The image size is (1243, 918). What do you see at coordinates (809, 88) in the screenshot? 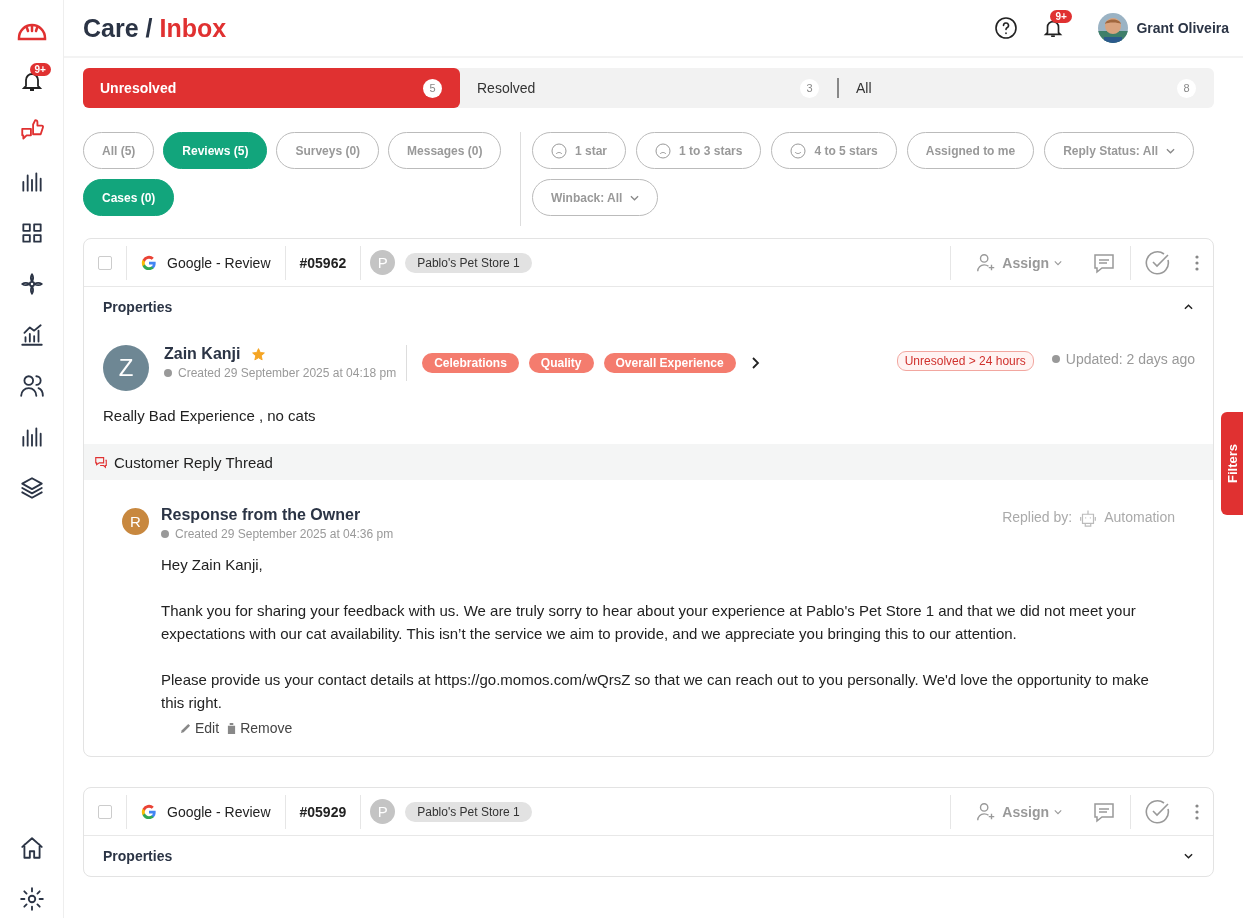
I see `tab-count: 3` at bounding box center [809, 88].